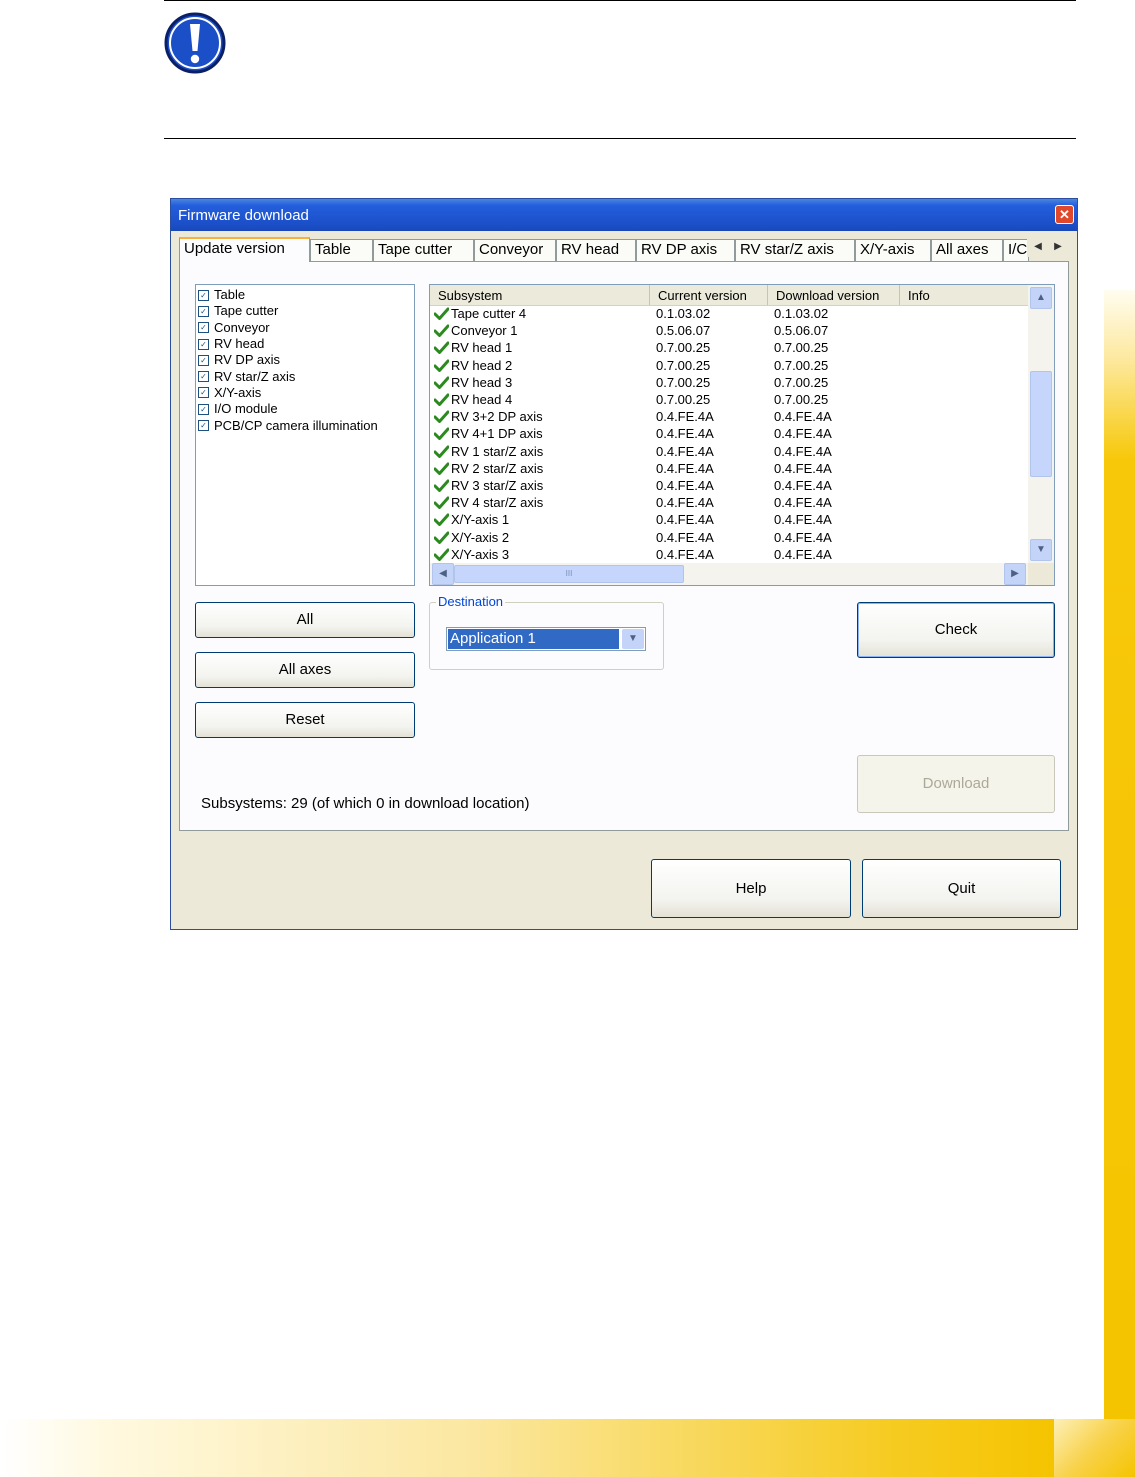 The width and height of the screenshot is (1135, 1477). I want to click on tab-rv-dp-axis: RV DP axis, so click(685, 250).